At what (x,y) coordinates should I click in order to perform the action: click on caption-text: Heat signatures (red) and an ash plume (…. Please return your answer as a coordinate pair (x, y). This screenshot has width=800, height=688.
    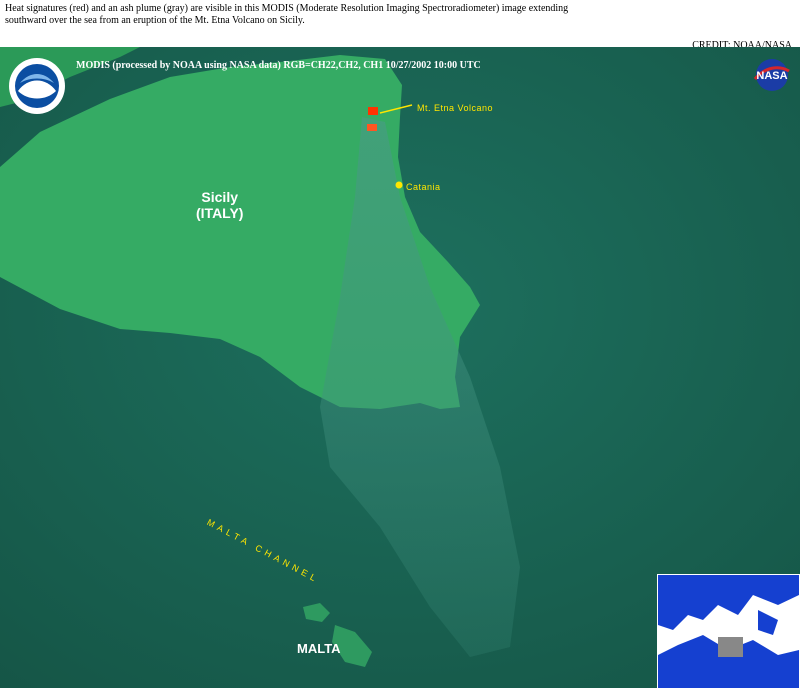
    Looking at the image, I should click on (287, 14).